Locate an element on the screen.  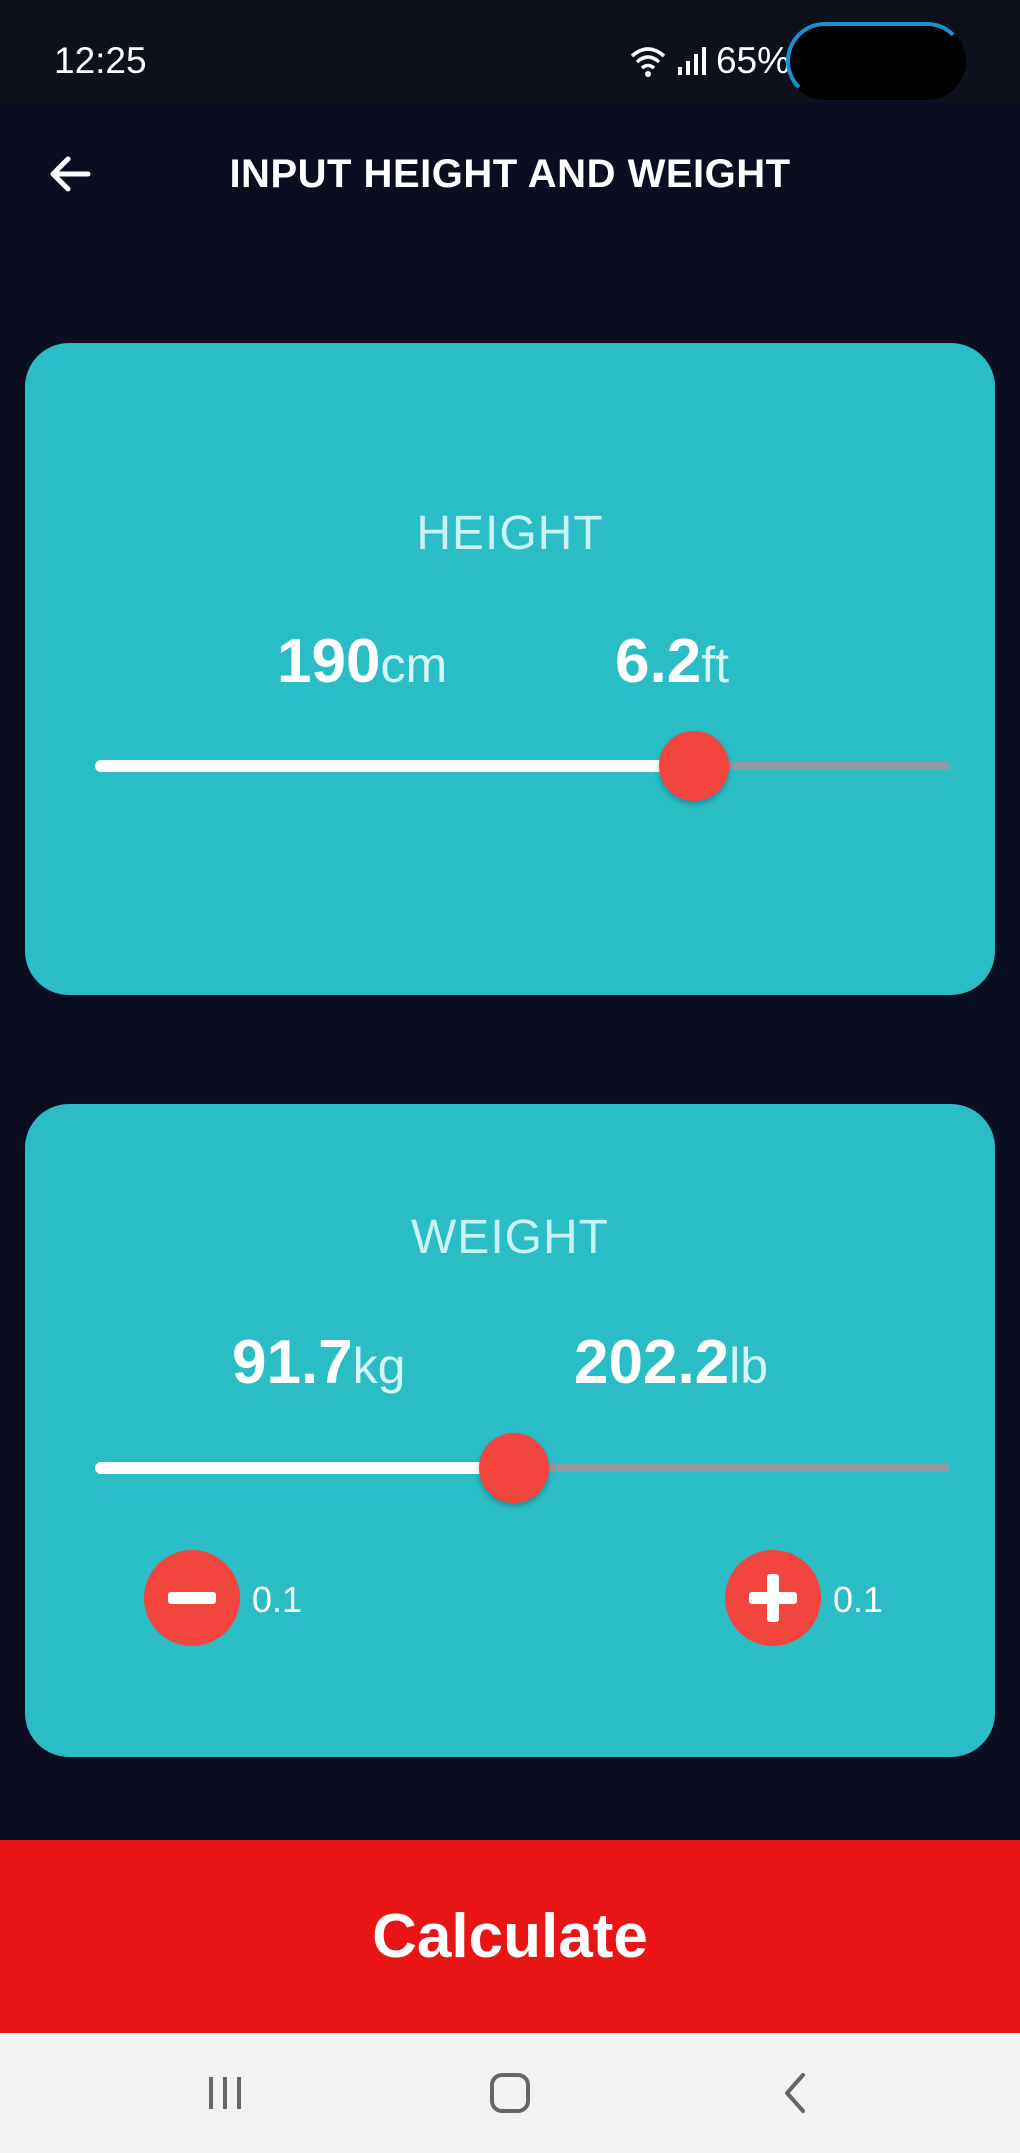
system-back-button is located at coordinates (795, 2093).